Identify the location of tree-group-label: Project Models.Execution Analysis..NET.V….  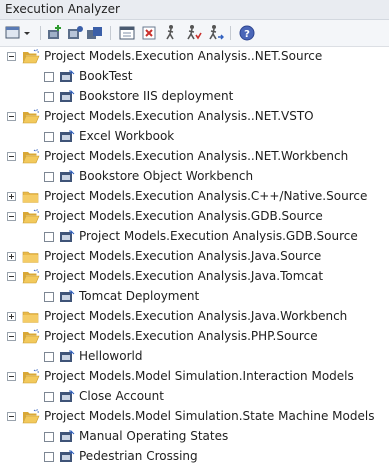
(179, 116).